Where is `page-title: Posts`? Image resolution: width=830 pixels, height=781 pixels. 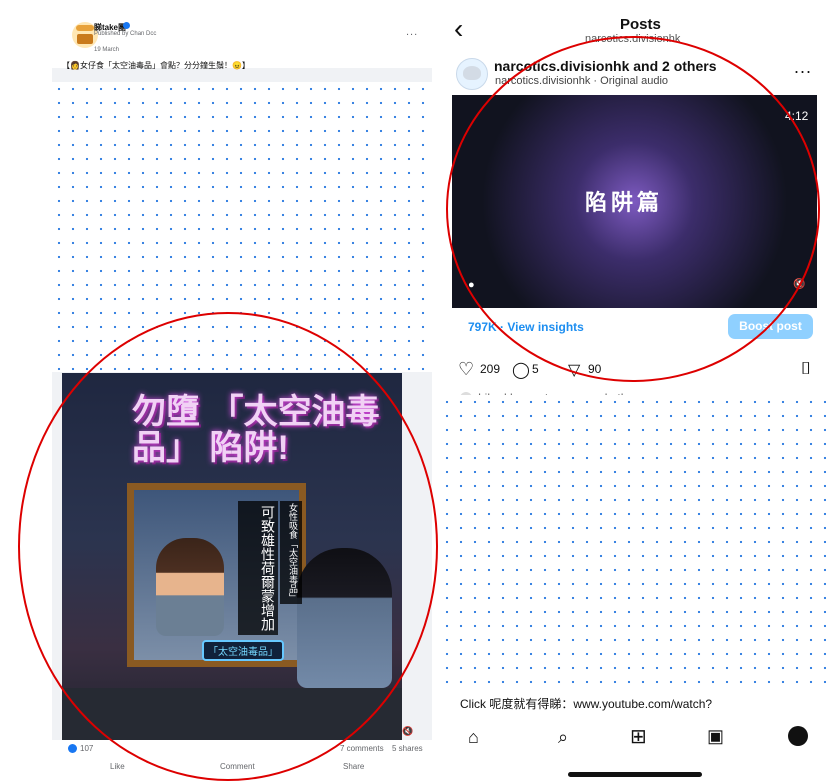
page-title: Posts is located at coordinates (640, 24).